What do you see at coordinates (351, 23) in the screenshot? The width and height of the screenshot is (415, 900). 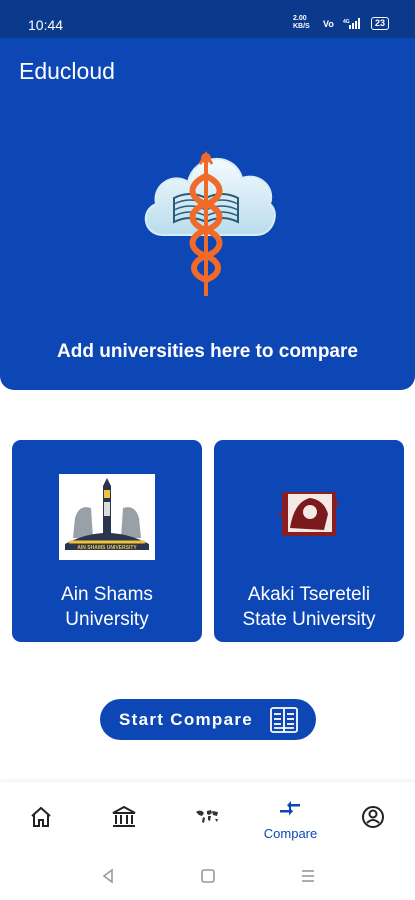 I see `signal-icon: 4G` at bounding box center [351, 23].